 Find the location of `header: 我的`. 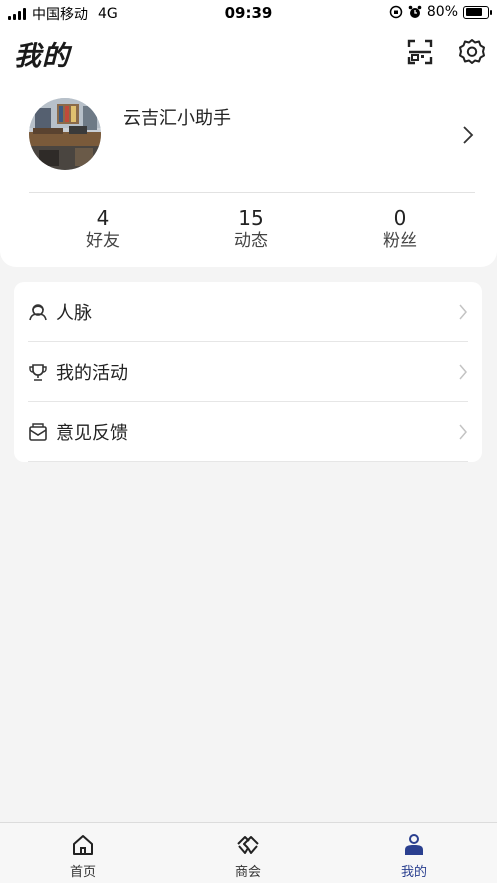

header: 我的 is located at coordinates (248, 52).